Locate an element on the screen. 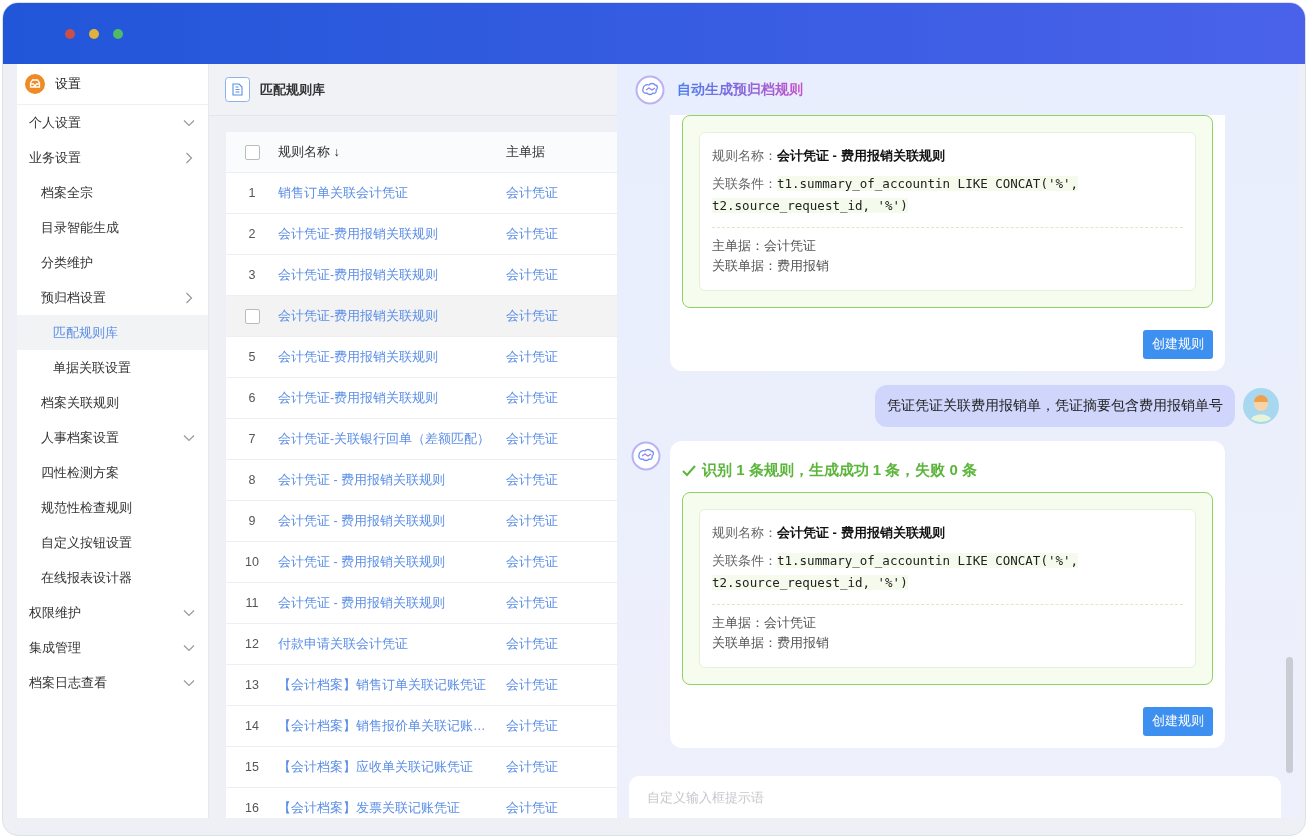 The height and width of the screenshot is (838, 1308). row-number: 13 is located at coordinates (252, 685).